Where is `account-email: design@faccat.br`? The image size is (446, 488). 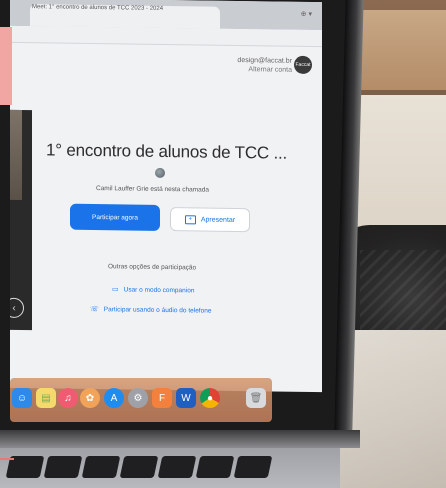 account-email: design@faccat.br is located at coordinates (264, 60).